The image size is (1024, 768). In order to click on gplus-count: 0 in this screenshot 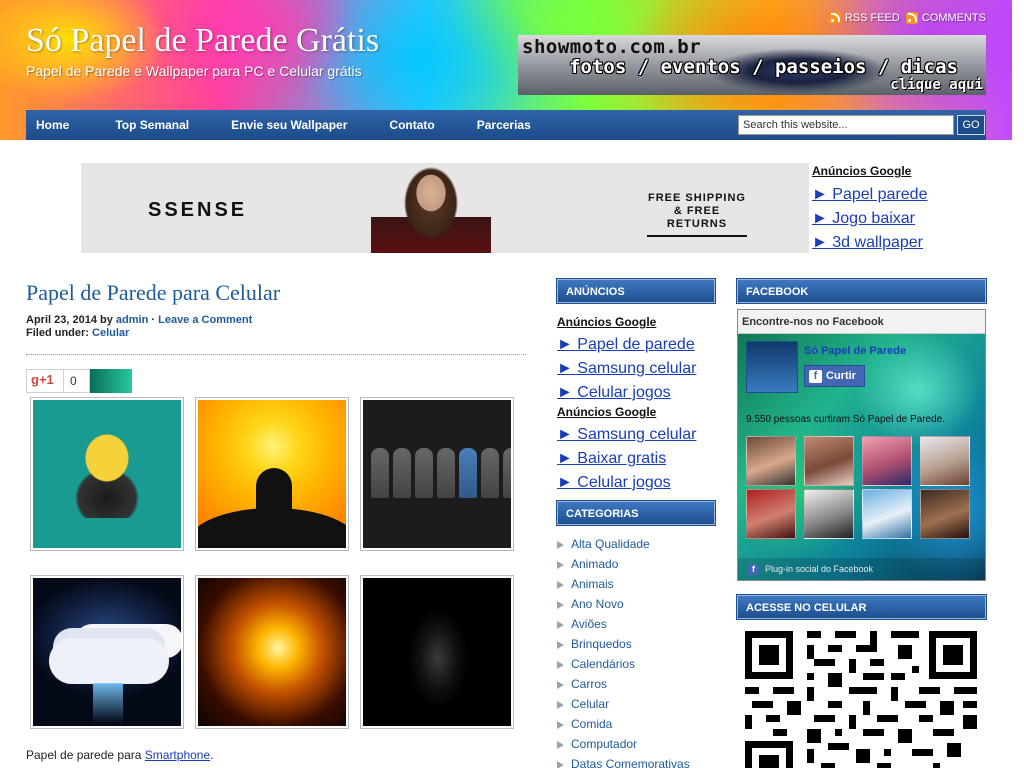, I will do `click(77, 381)`.